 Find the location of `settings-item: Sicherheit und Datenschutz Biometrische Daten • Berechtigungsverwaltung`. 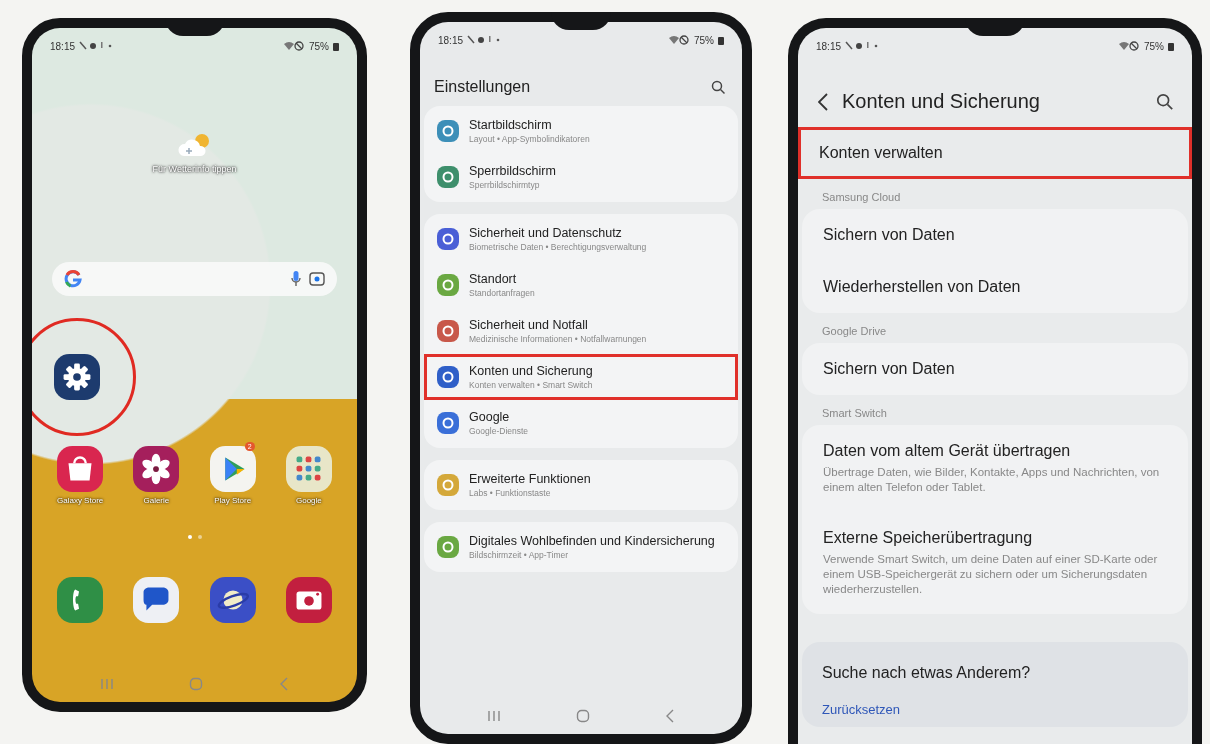

settings-item: Sicherheit und Datenschutz Biometrische Daten • Berechtigungsverwaltung is located at coordinates (581, 239).